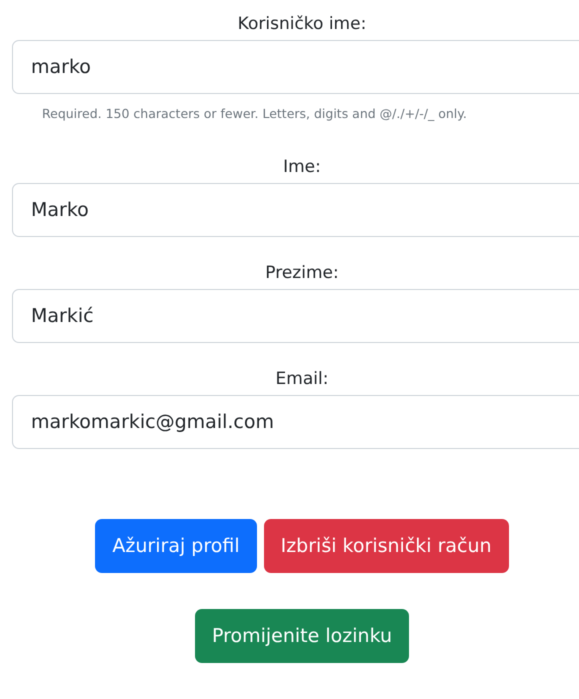  Describe the element at coordinates (295, 210) in the screenshot. I see `input-field: Marko` at that location.